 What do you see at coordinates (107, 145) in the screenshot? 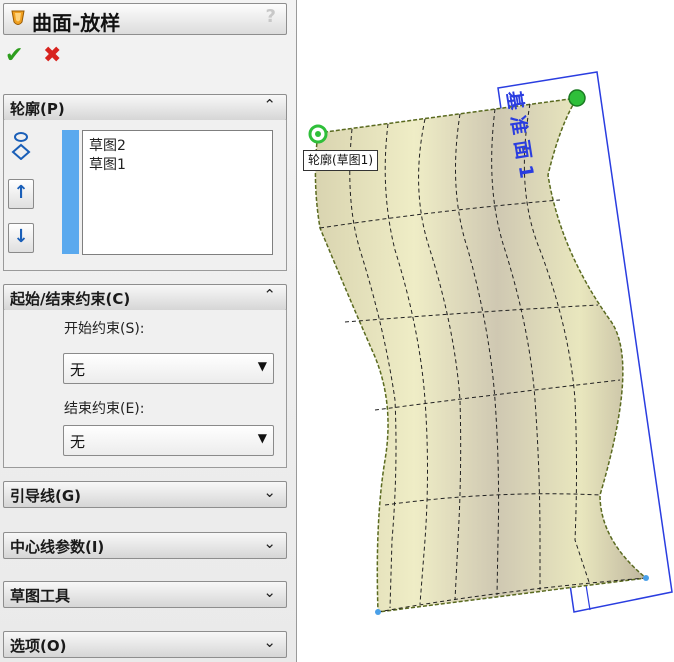
I see `list-item: 草图2` at bounding box center [107, 145].